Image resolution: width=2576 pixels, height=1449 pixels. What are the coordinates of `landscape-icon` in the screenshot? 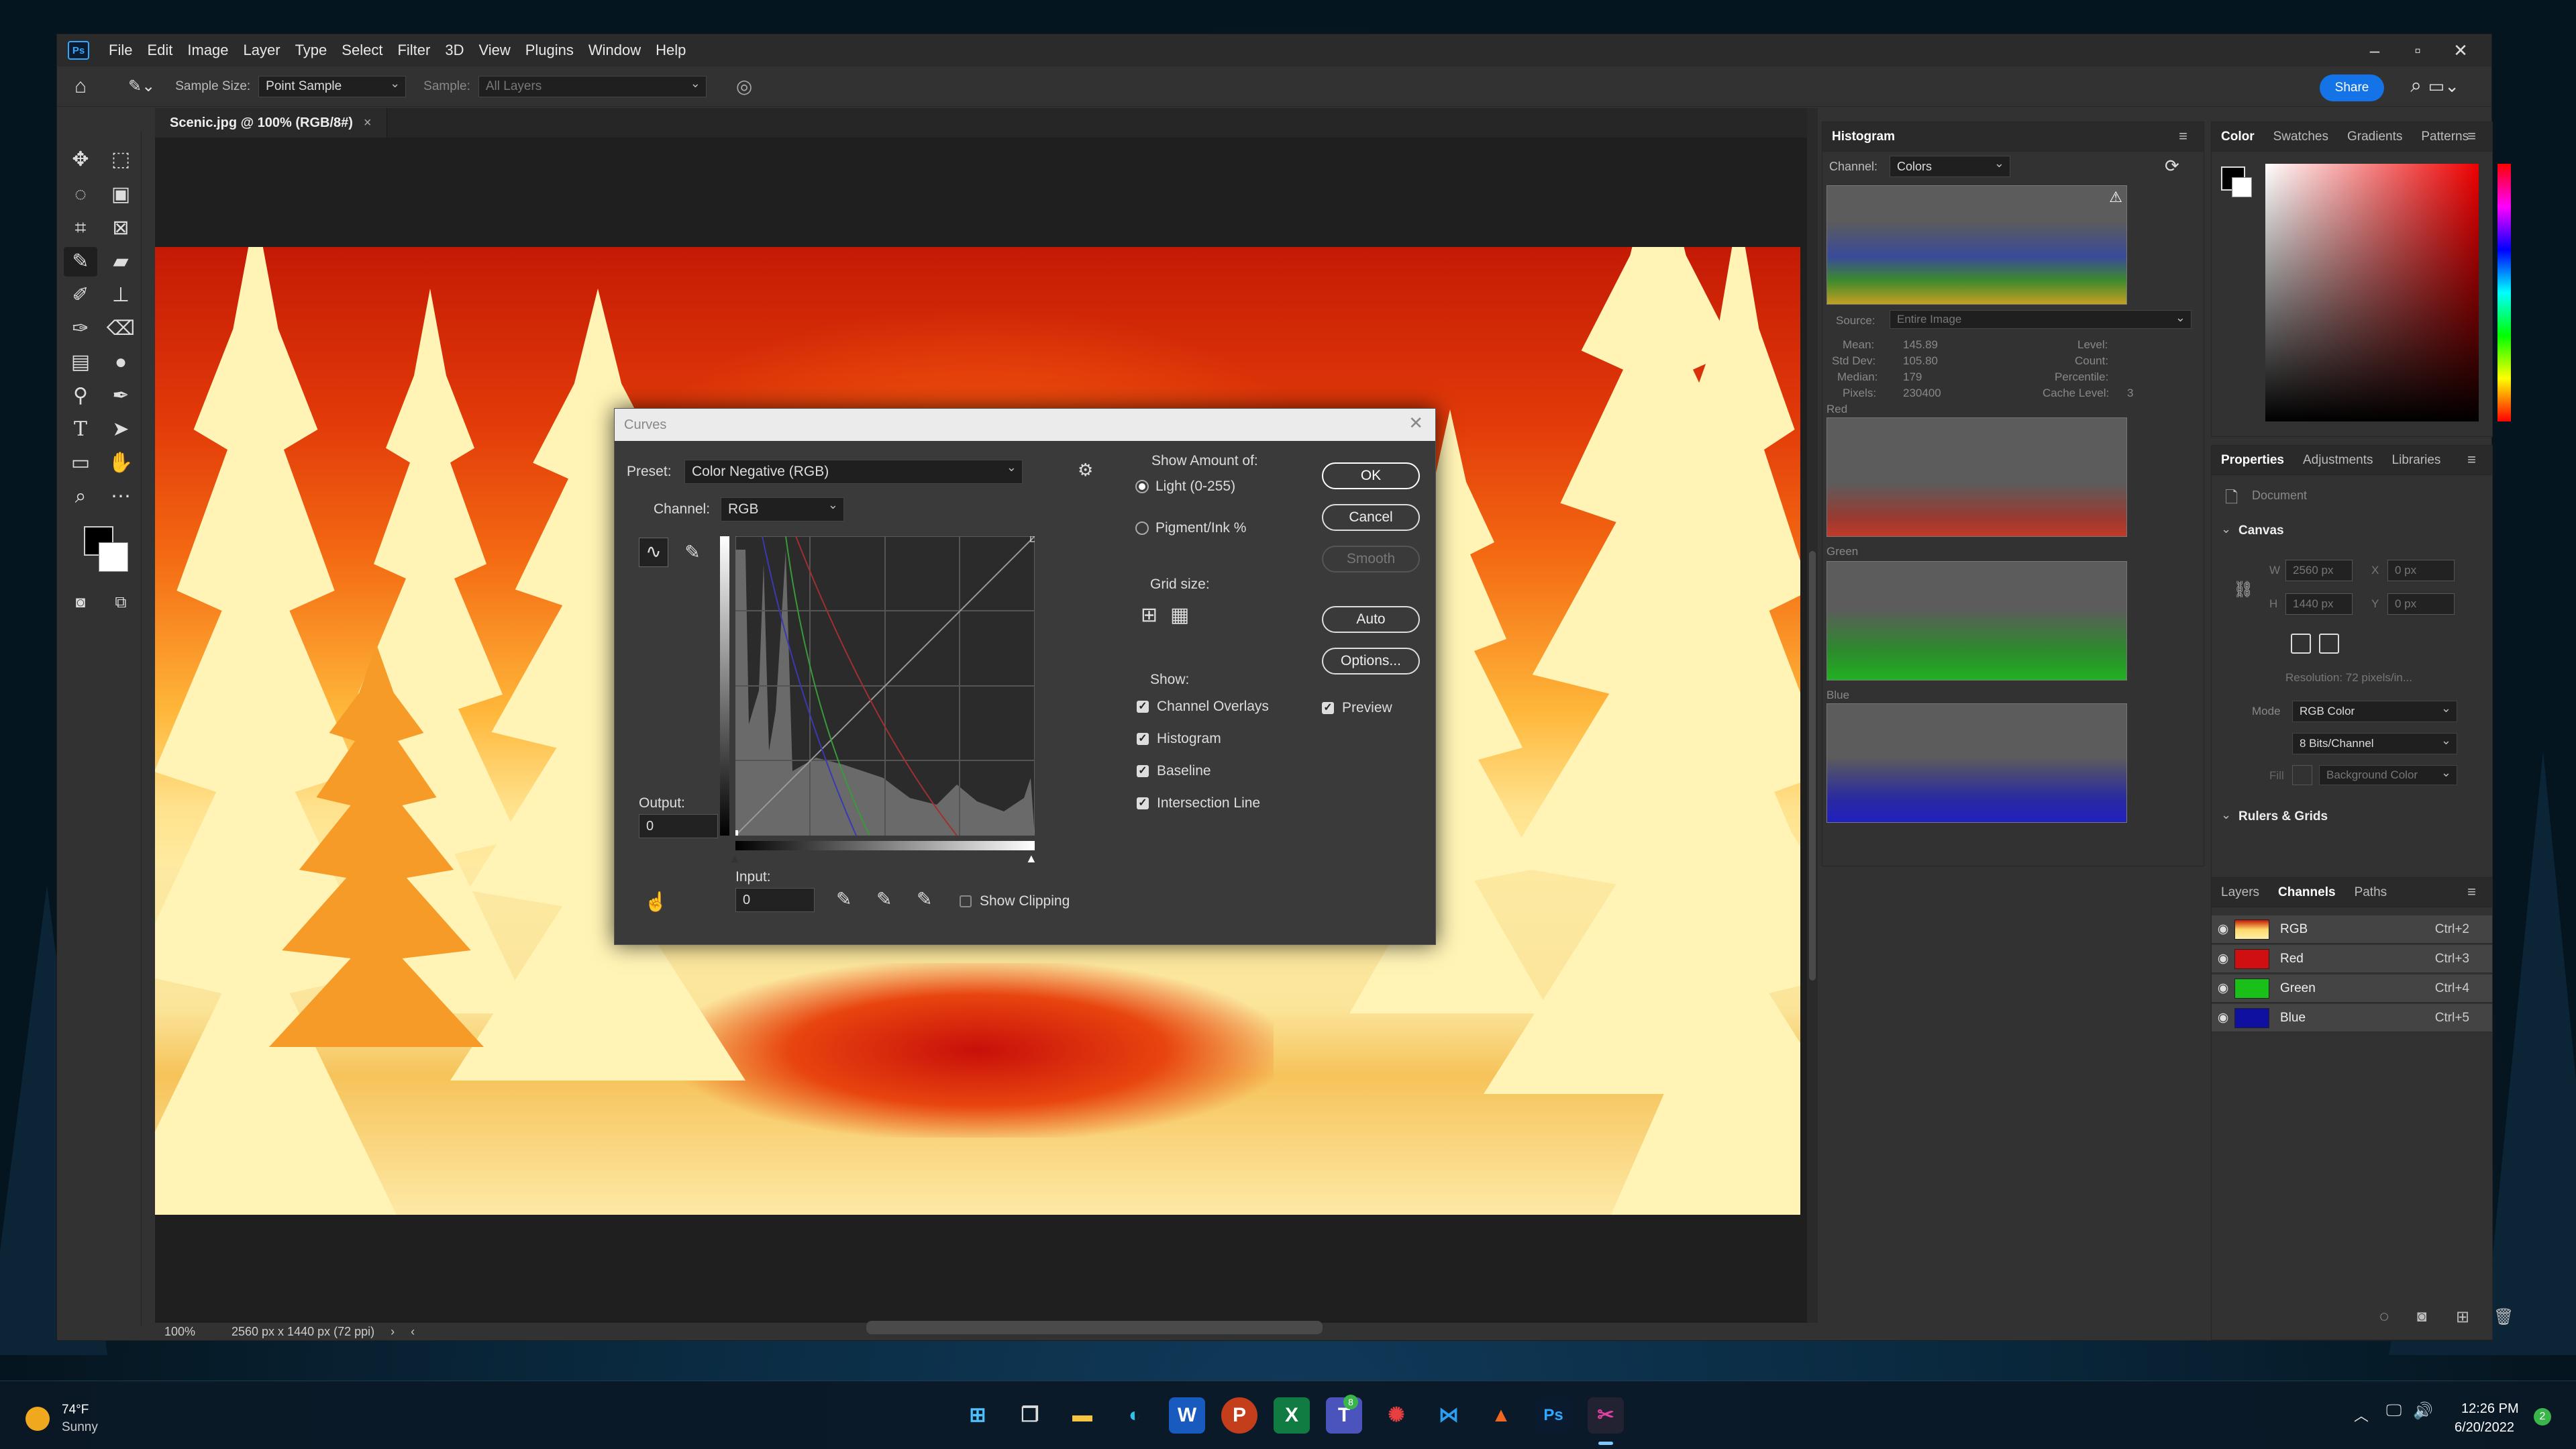 It's located at (2329, 644).